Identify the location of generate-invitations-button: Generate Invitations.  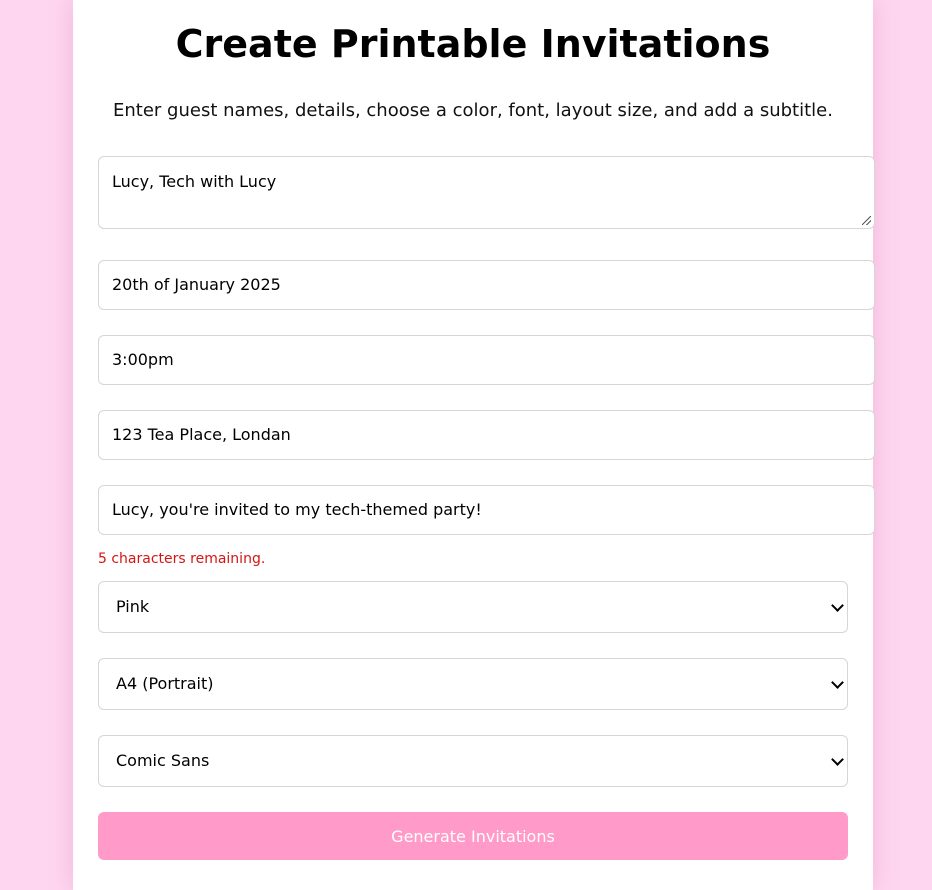
(473, 836).